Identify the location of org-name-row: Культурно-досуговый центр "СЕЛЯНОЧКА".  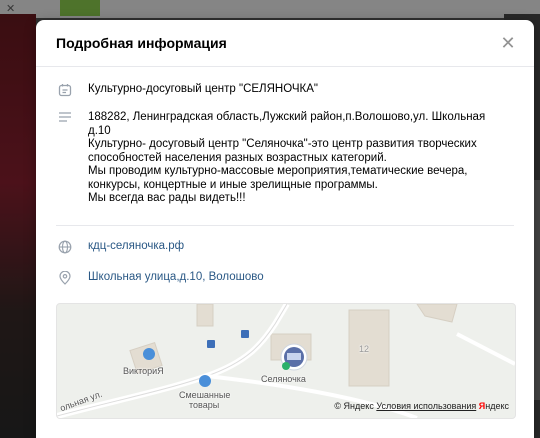
(285, 90).